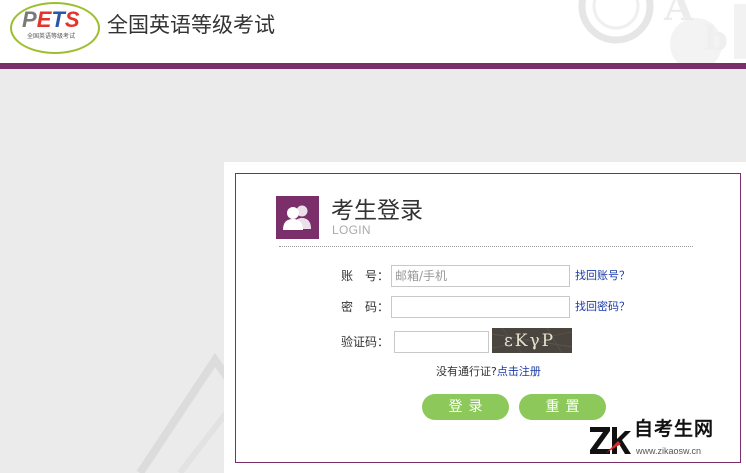 This screenshot has width=746, height=473. I want to click on header-divider, so click(373, 66).